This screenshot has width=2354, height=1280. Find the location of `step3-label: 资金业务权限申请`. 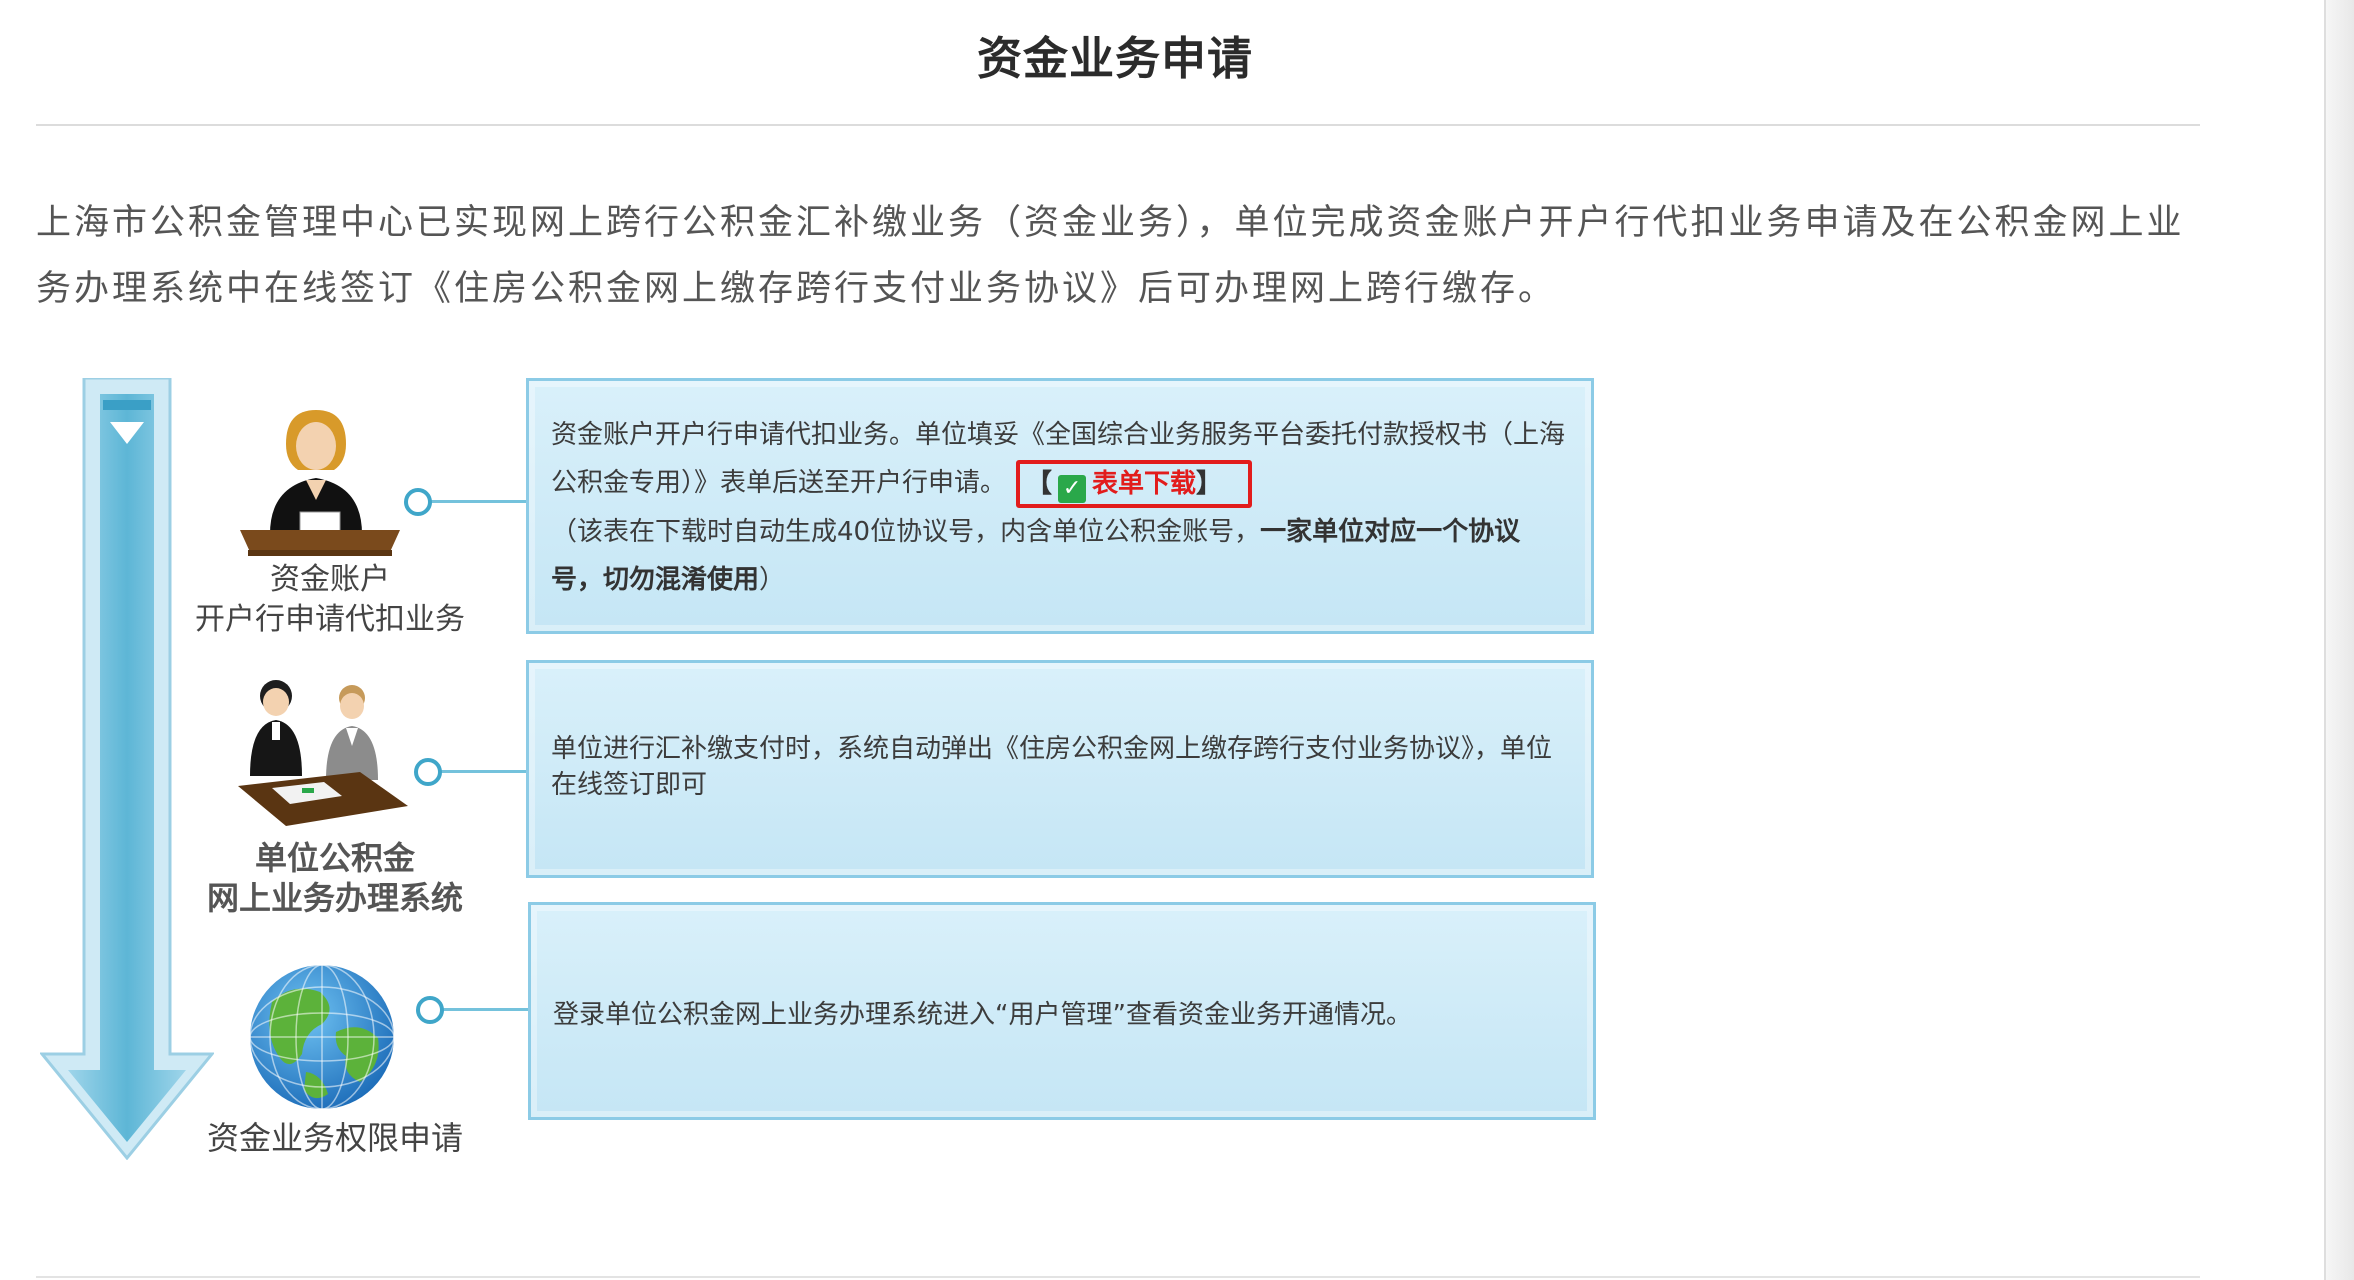

step3-label: 资金业务权限申请 is located at coordinates (334, 1138).